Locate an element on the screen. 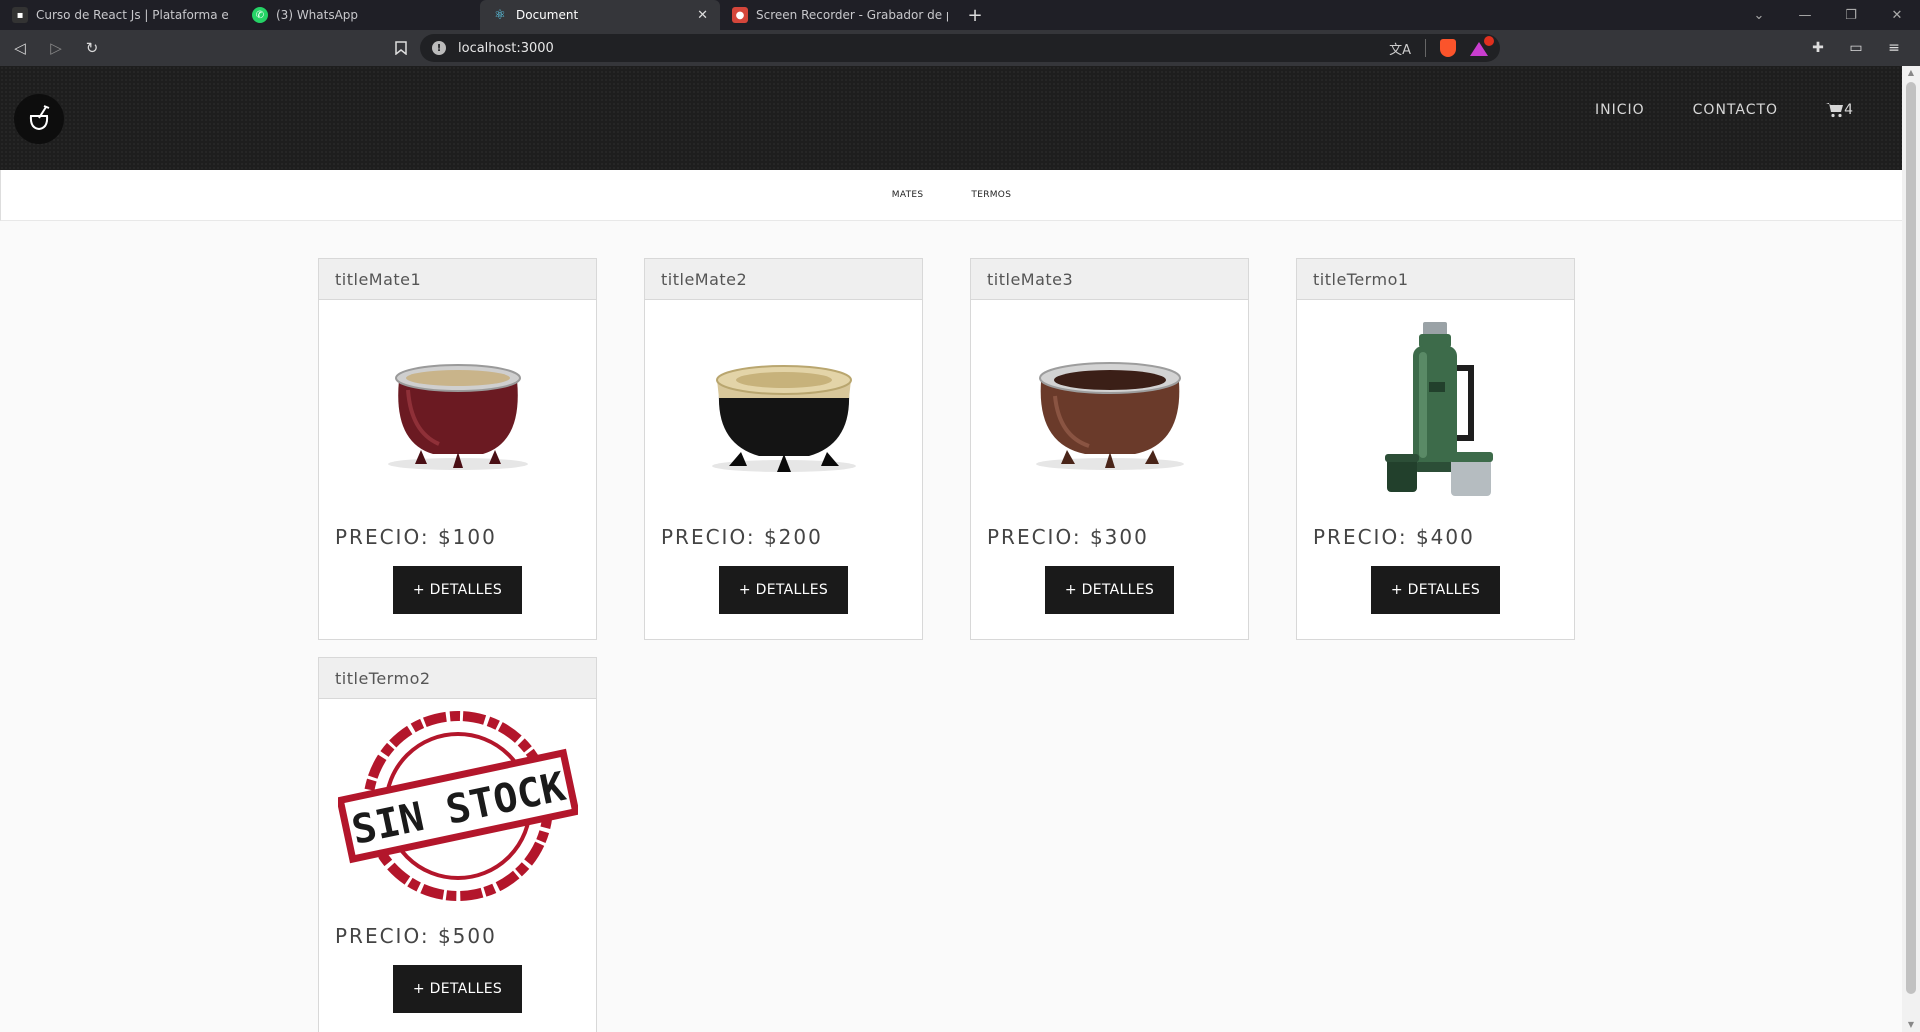 The image size is (1920, 1032). scroll-down-icon: ▼ is located at coordinates (1911, 1025).